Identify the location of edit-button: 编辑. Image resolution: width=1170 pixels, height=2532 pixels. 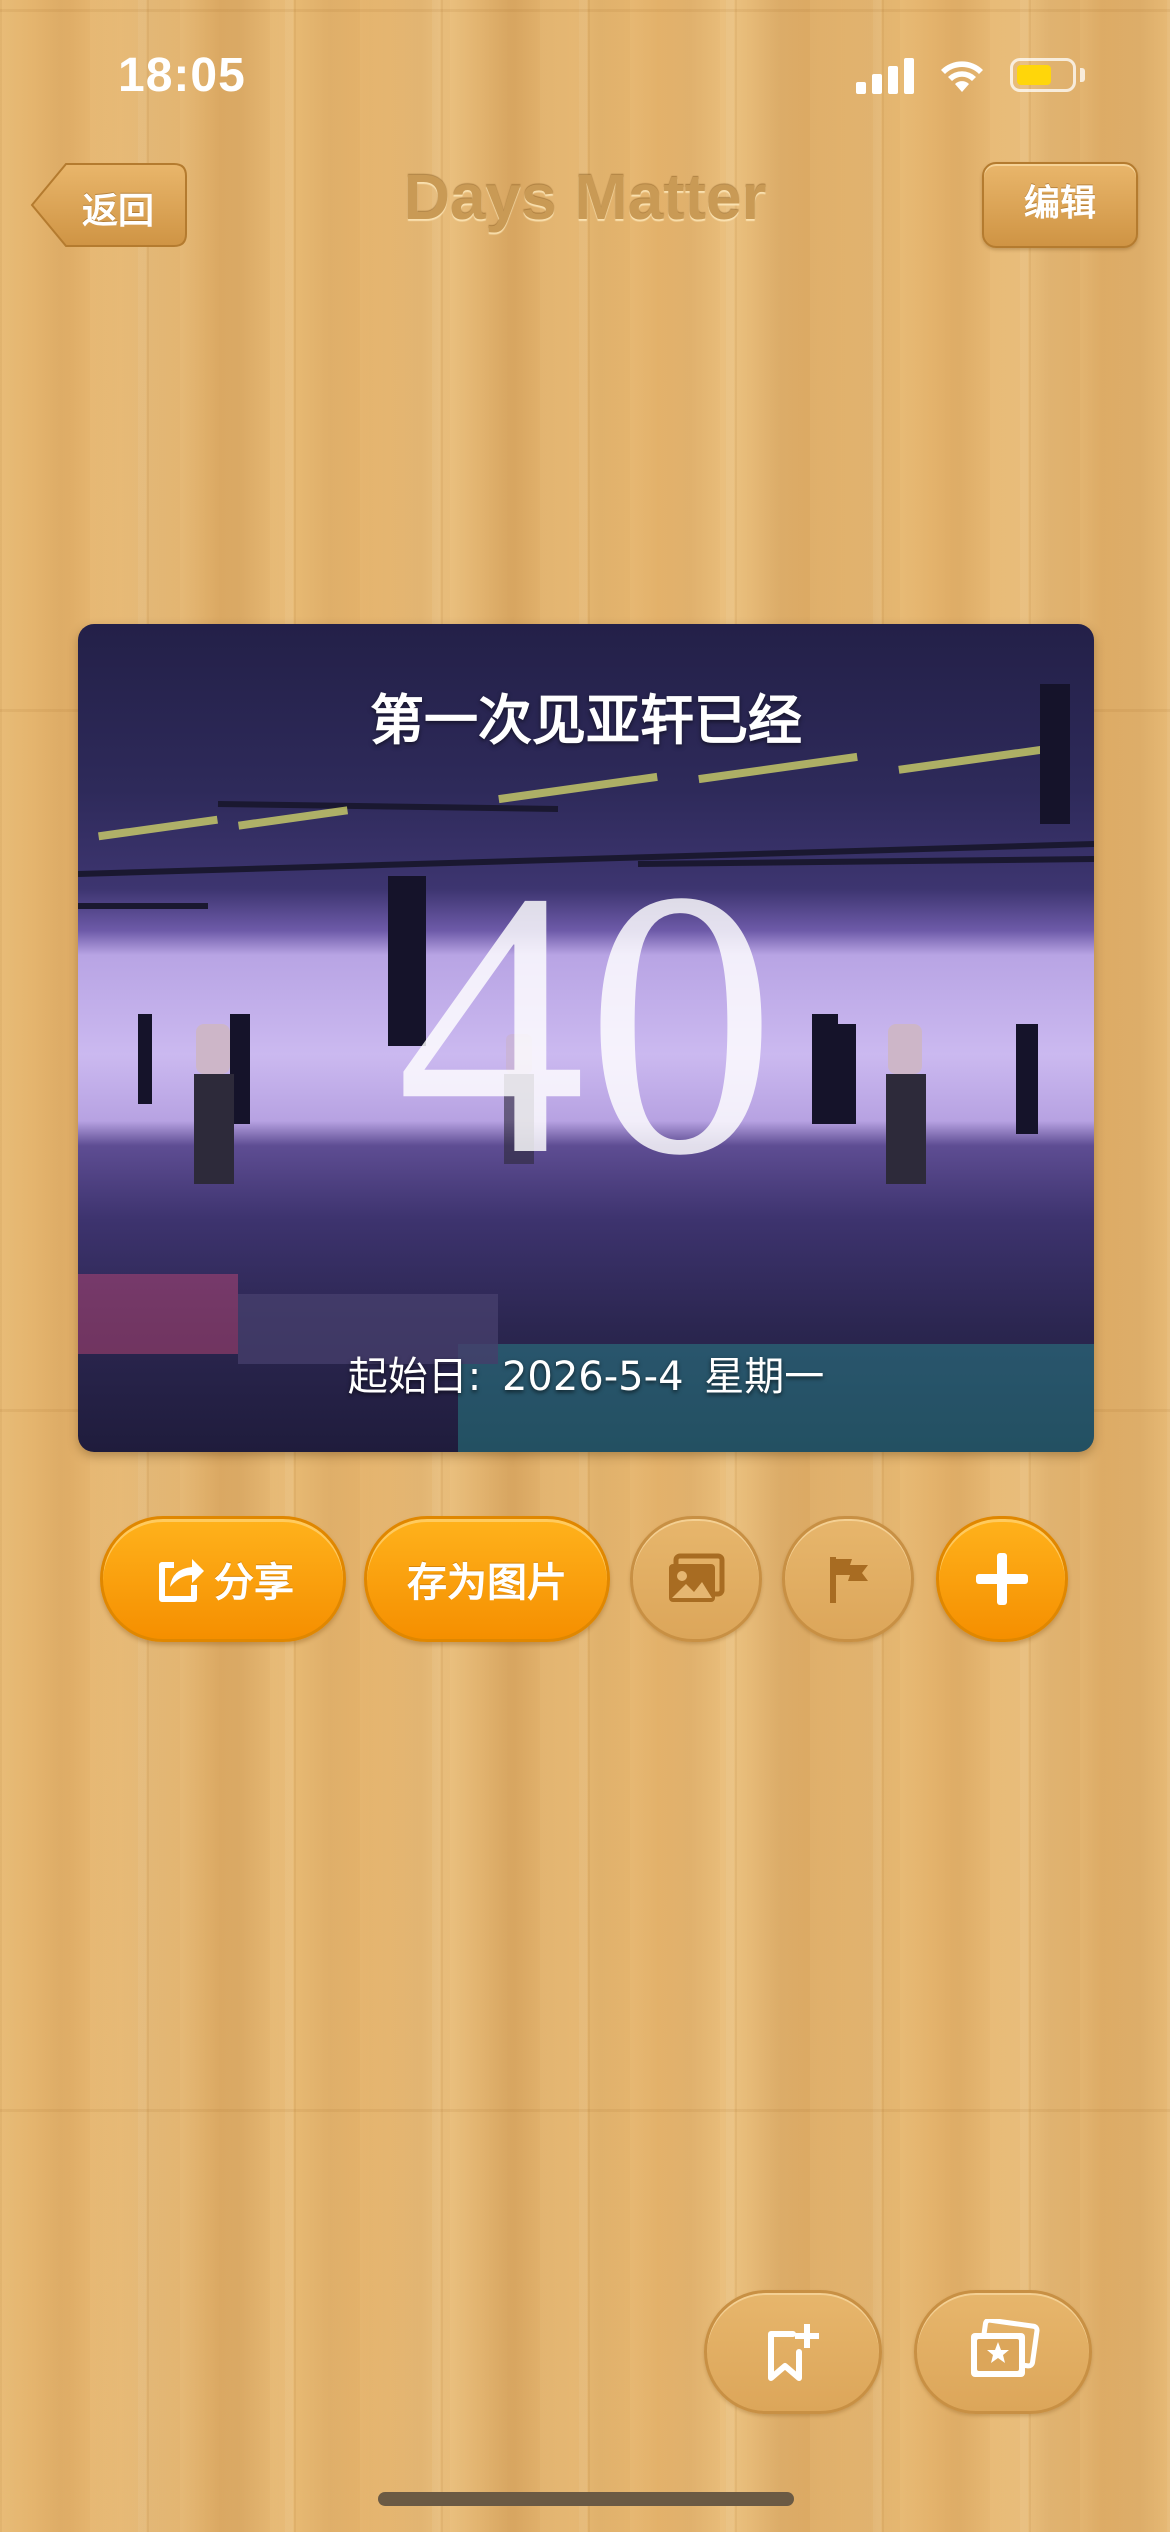
(1060, 205).